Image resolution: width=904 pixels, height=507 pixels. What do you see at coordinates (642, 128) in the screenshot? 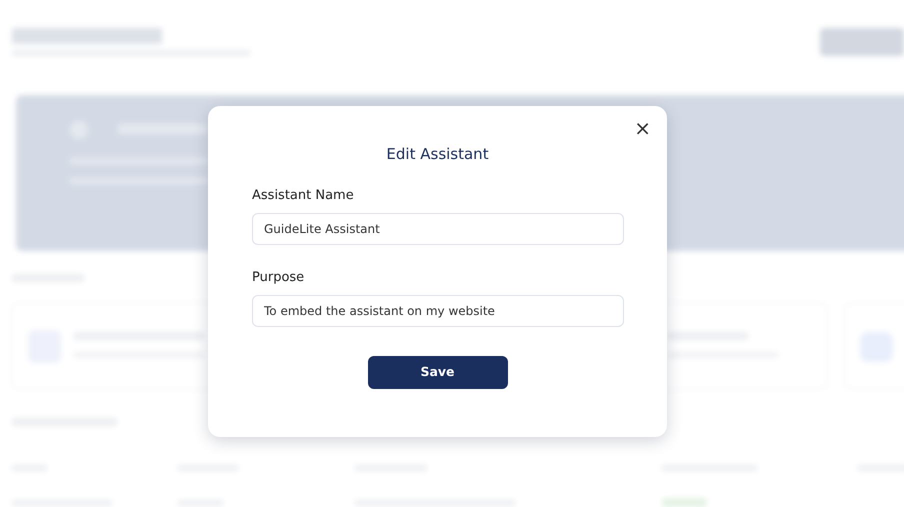
I see `close-button: ×` at bounding box center [642, 128].